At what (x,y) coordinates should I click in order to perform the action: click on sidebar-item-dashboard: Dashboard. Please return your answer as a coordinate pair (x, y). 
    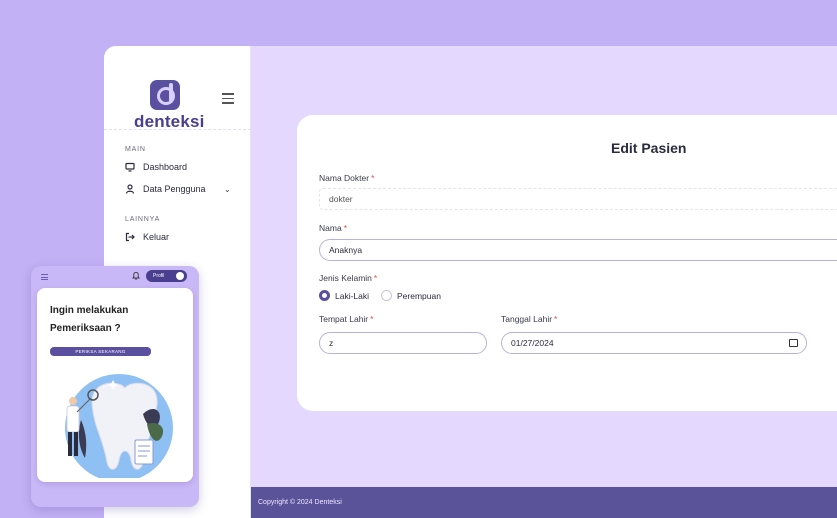
    Looking at the image, I should click on (156, 167).